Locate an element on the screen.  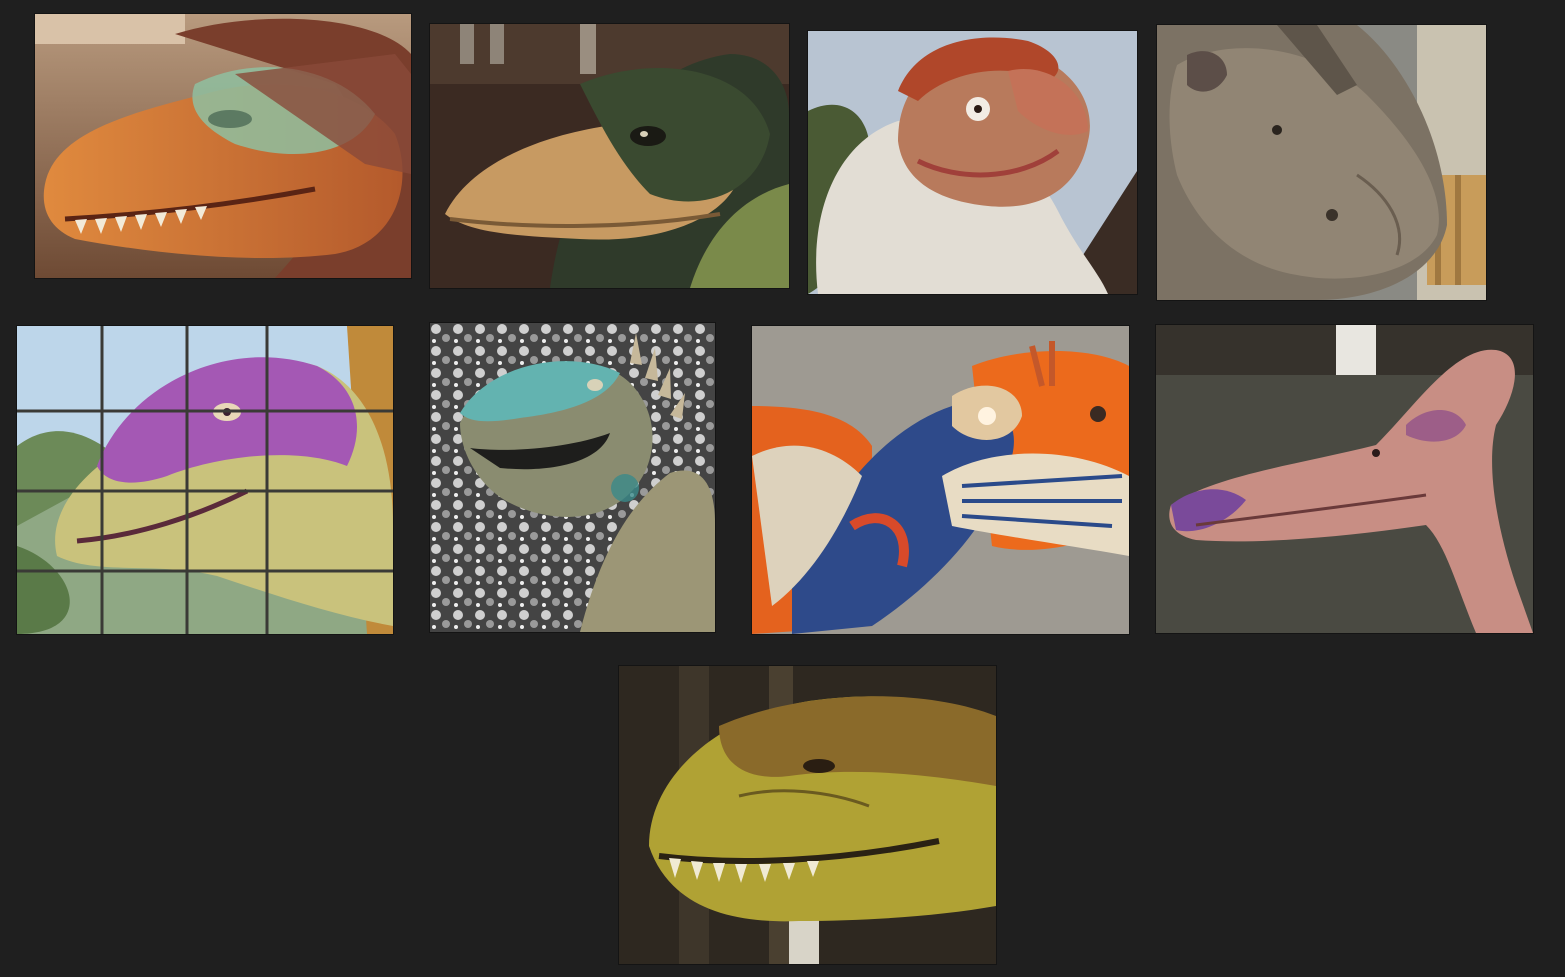
horned-ceratopsian-head-icon is located at coordinates (1321, 162).